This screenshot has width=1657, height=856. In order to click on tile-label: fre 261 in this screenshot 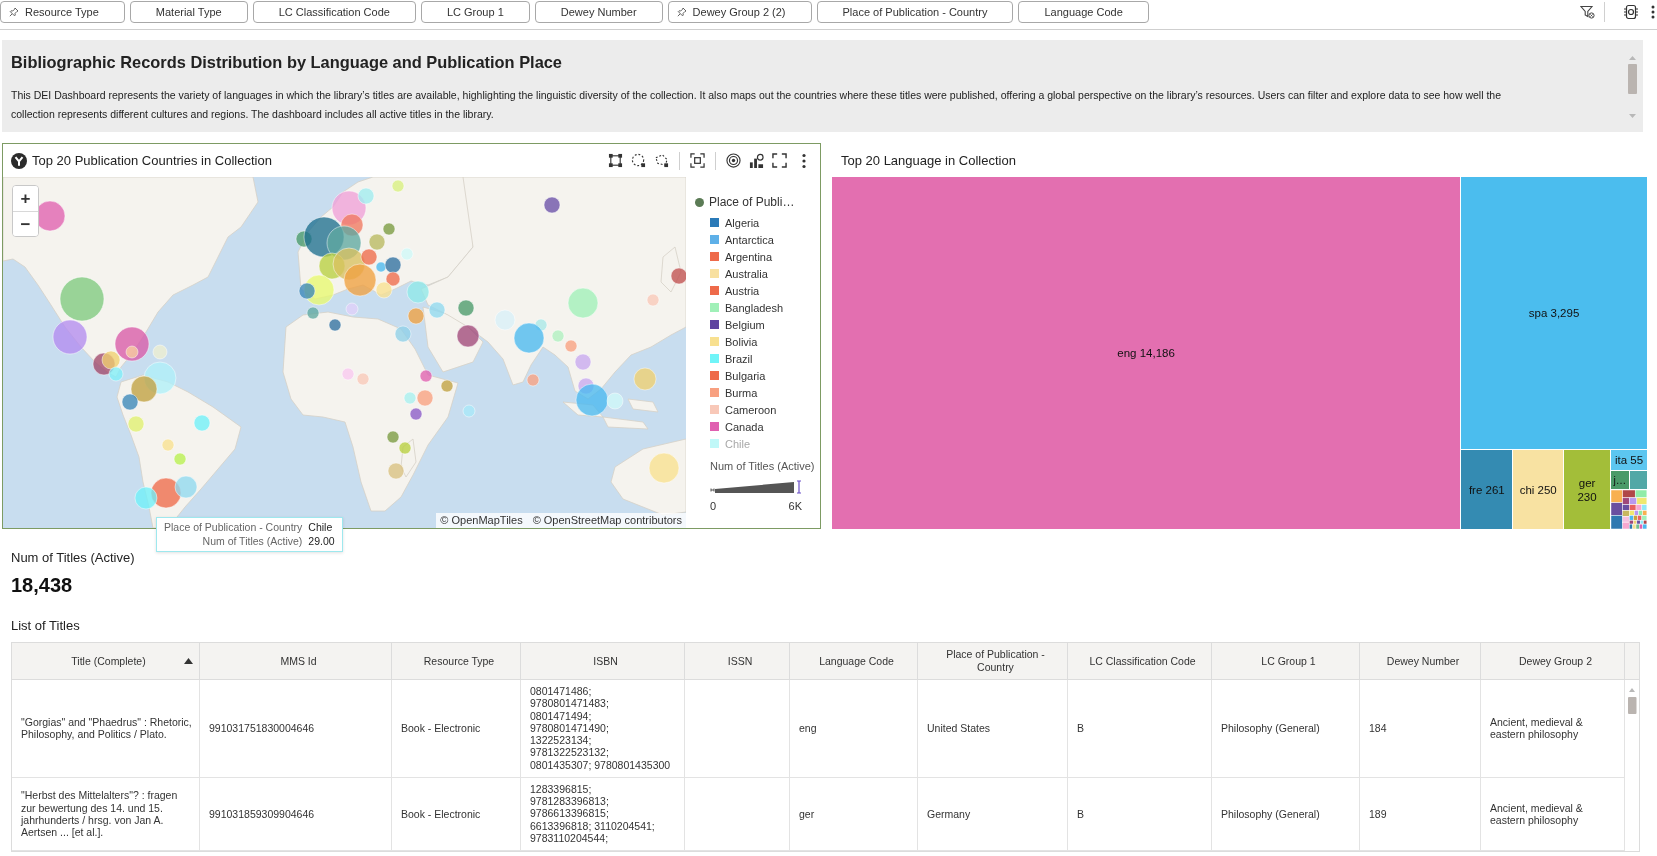, I will do `click(1486, 489)`.